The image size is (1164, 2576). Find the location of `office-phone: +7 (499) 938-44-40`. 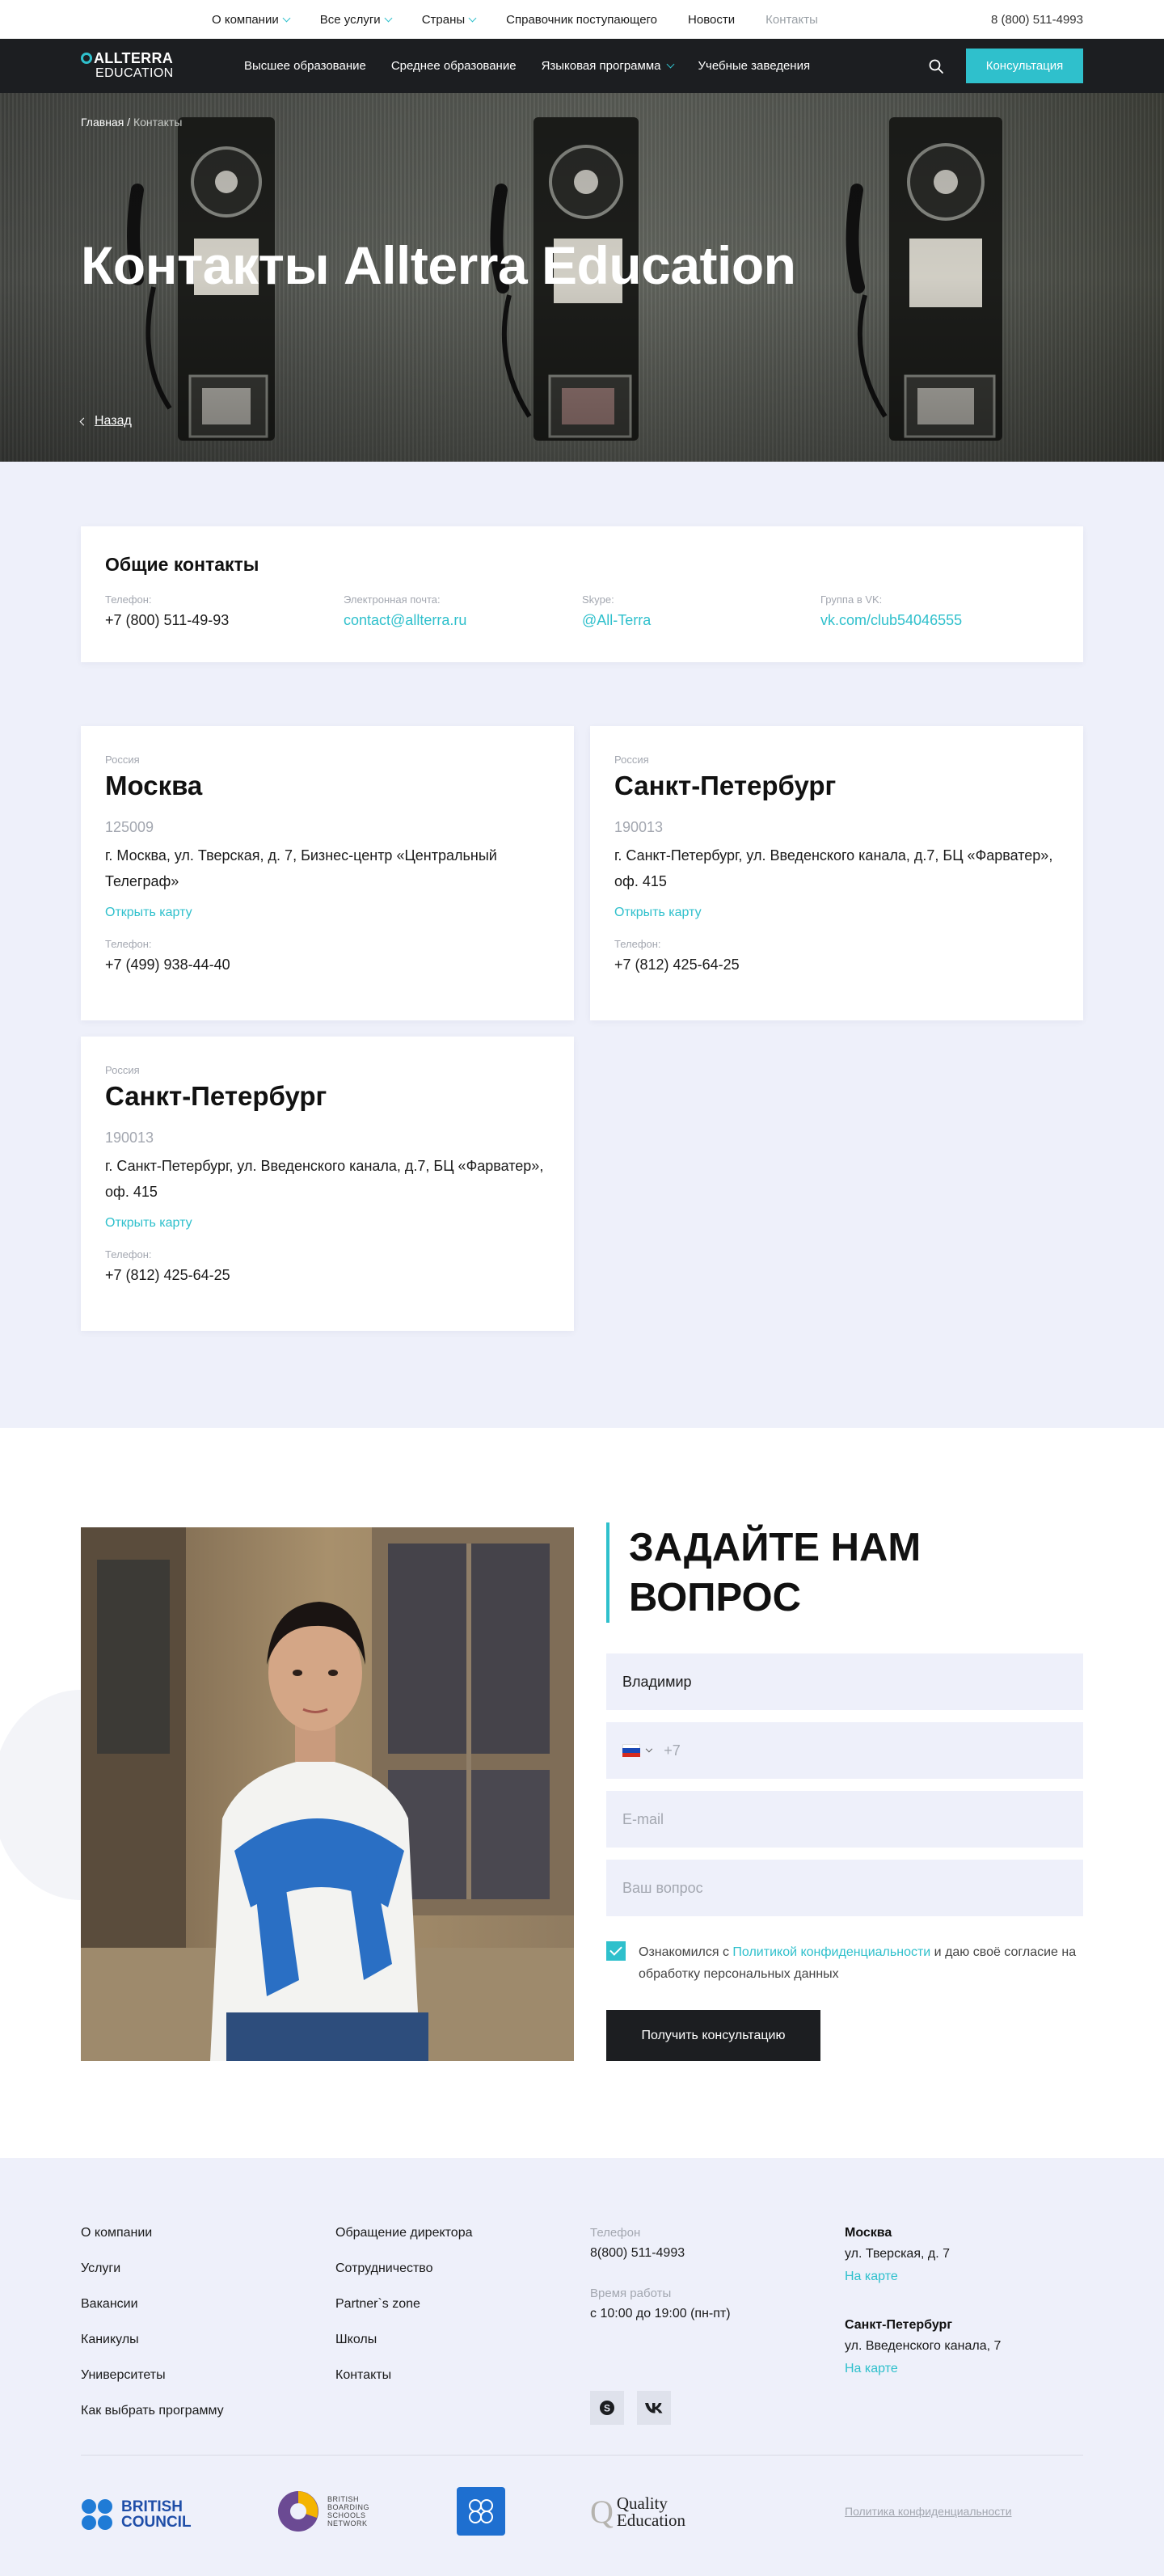

office-phone: +7 (499) 938-44-40 is located at coordinates (168, 964).